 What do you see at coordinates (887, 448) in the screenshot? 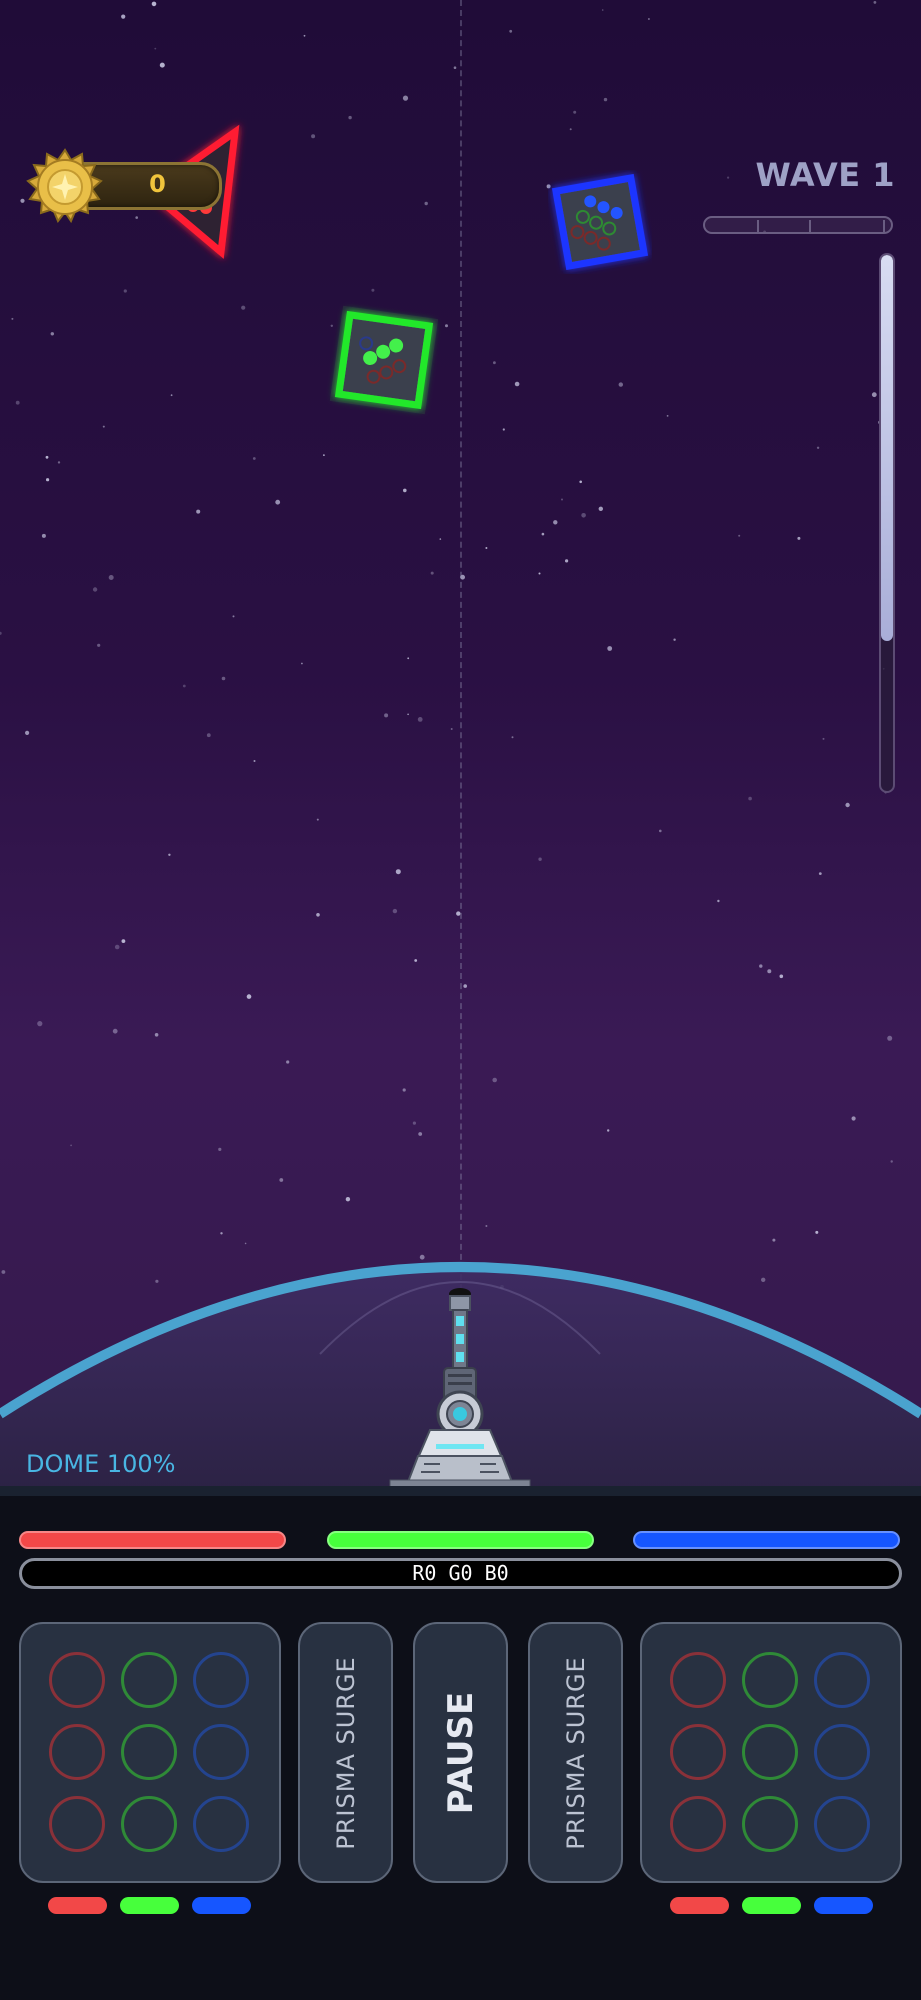
I see `charge-meter-fill` at bounding box center [887, 448].